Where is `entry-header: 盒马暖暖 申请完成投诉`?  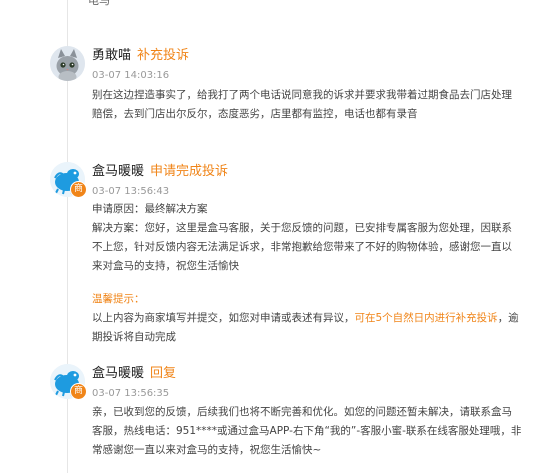
entry-header: 盒马暖暖 申请完成投诉 is located at coordinates (160, 172).